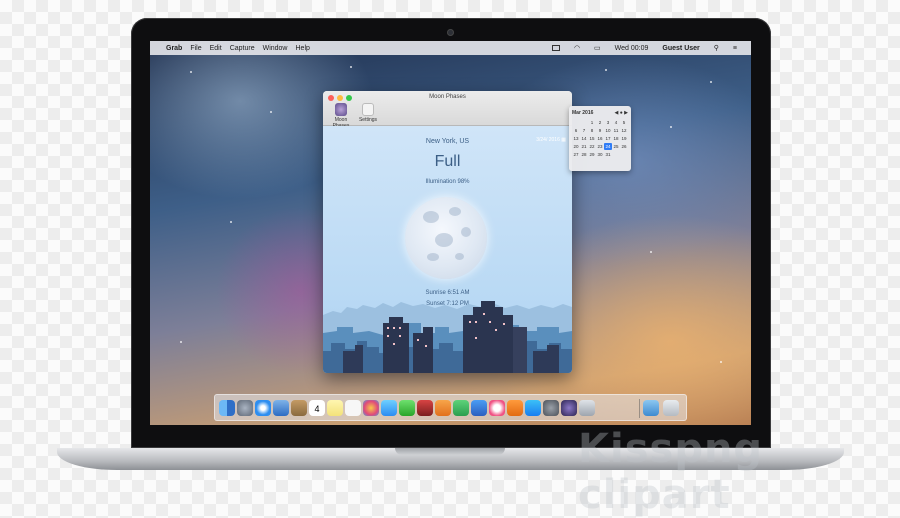  Describe the element at coordinates (600, 130) in the screenshot. I see `calendar-day: 9` at that location.